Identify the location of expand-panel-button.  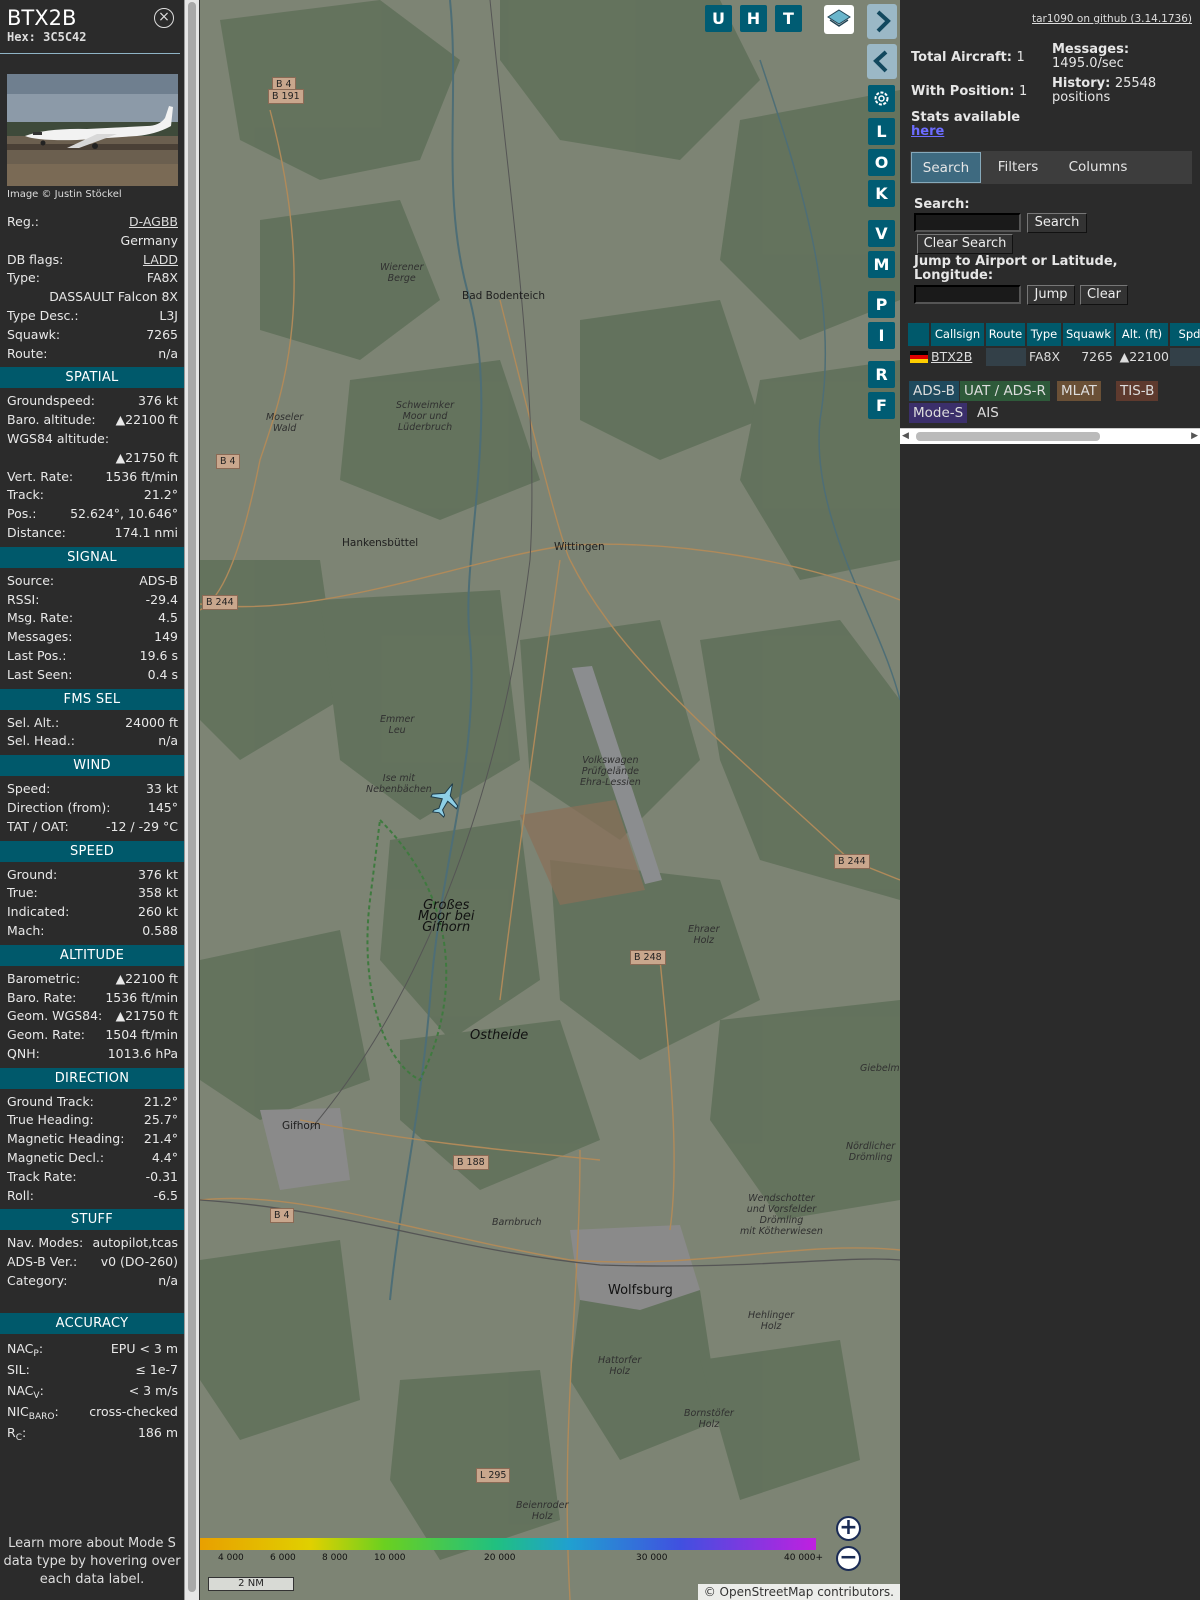
(882, 21).